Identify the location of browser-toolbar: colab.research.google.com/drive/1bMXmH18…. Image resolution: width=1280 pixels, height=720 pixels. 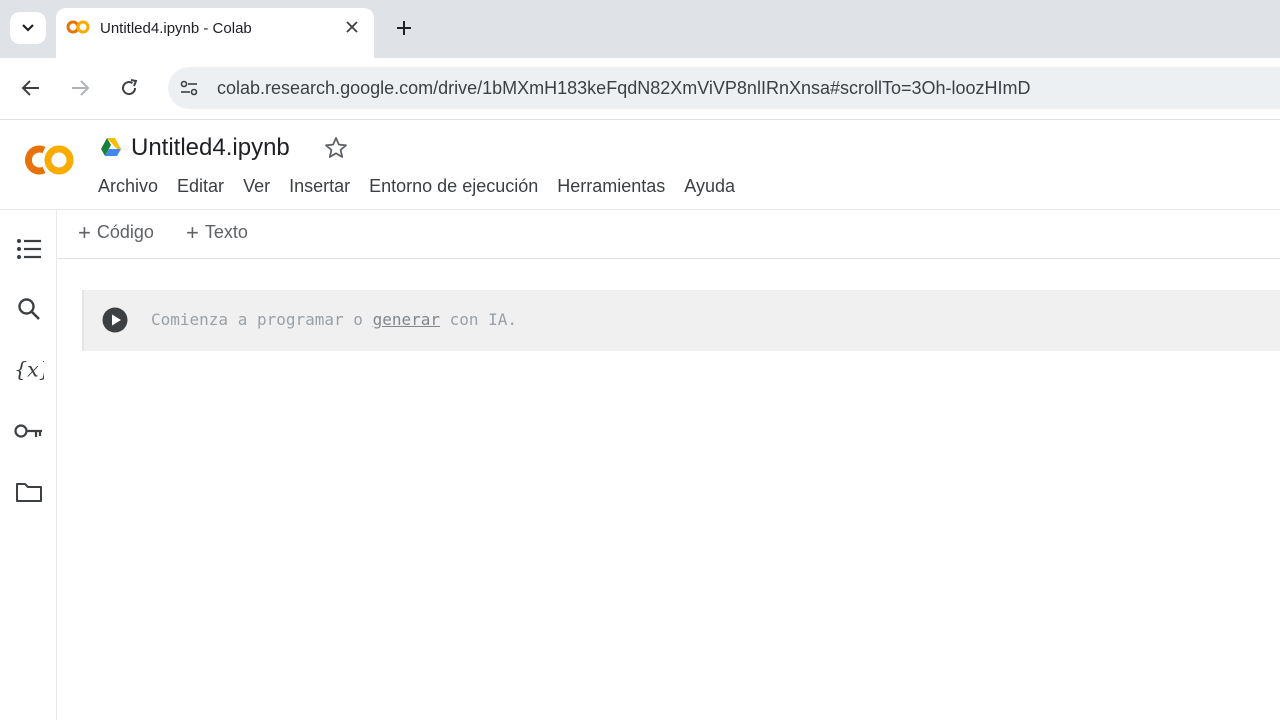
(640, 88).